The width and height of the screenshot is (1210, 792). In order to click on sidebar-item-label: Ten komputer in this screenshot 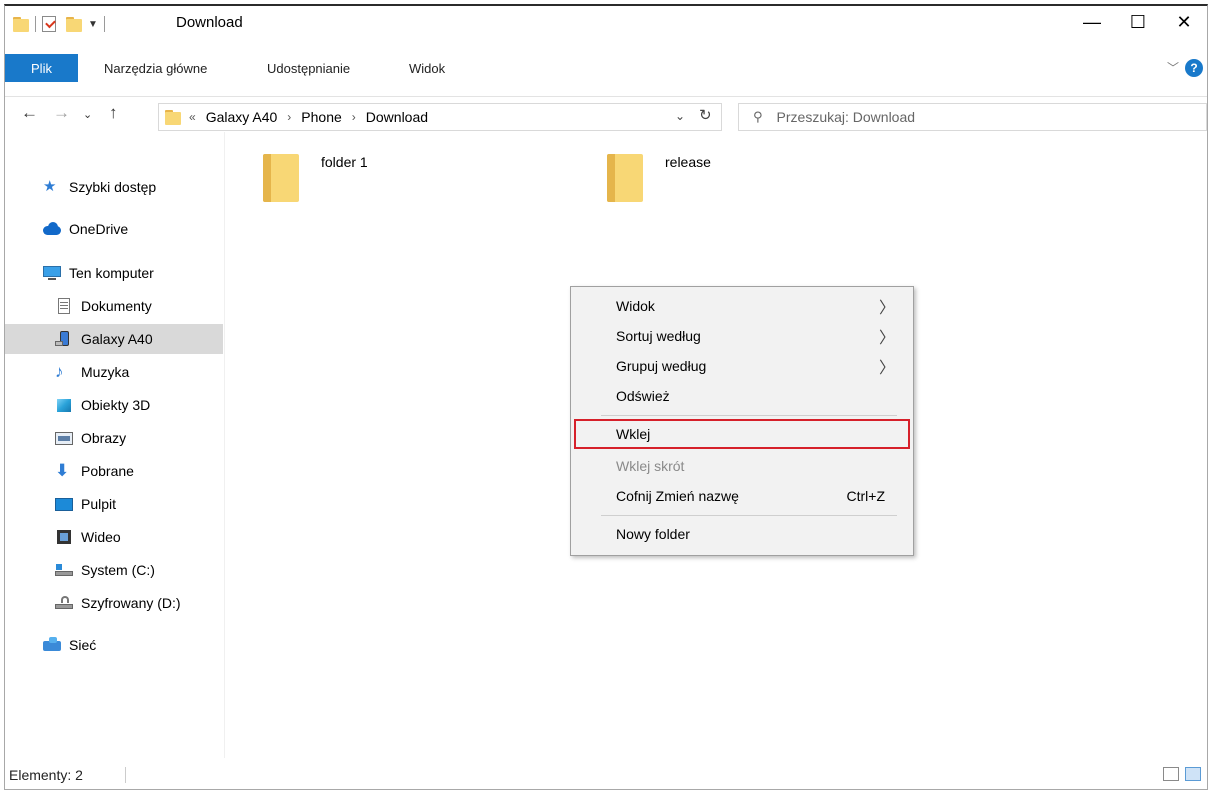, I will do `click(111, 273)`.